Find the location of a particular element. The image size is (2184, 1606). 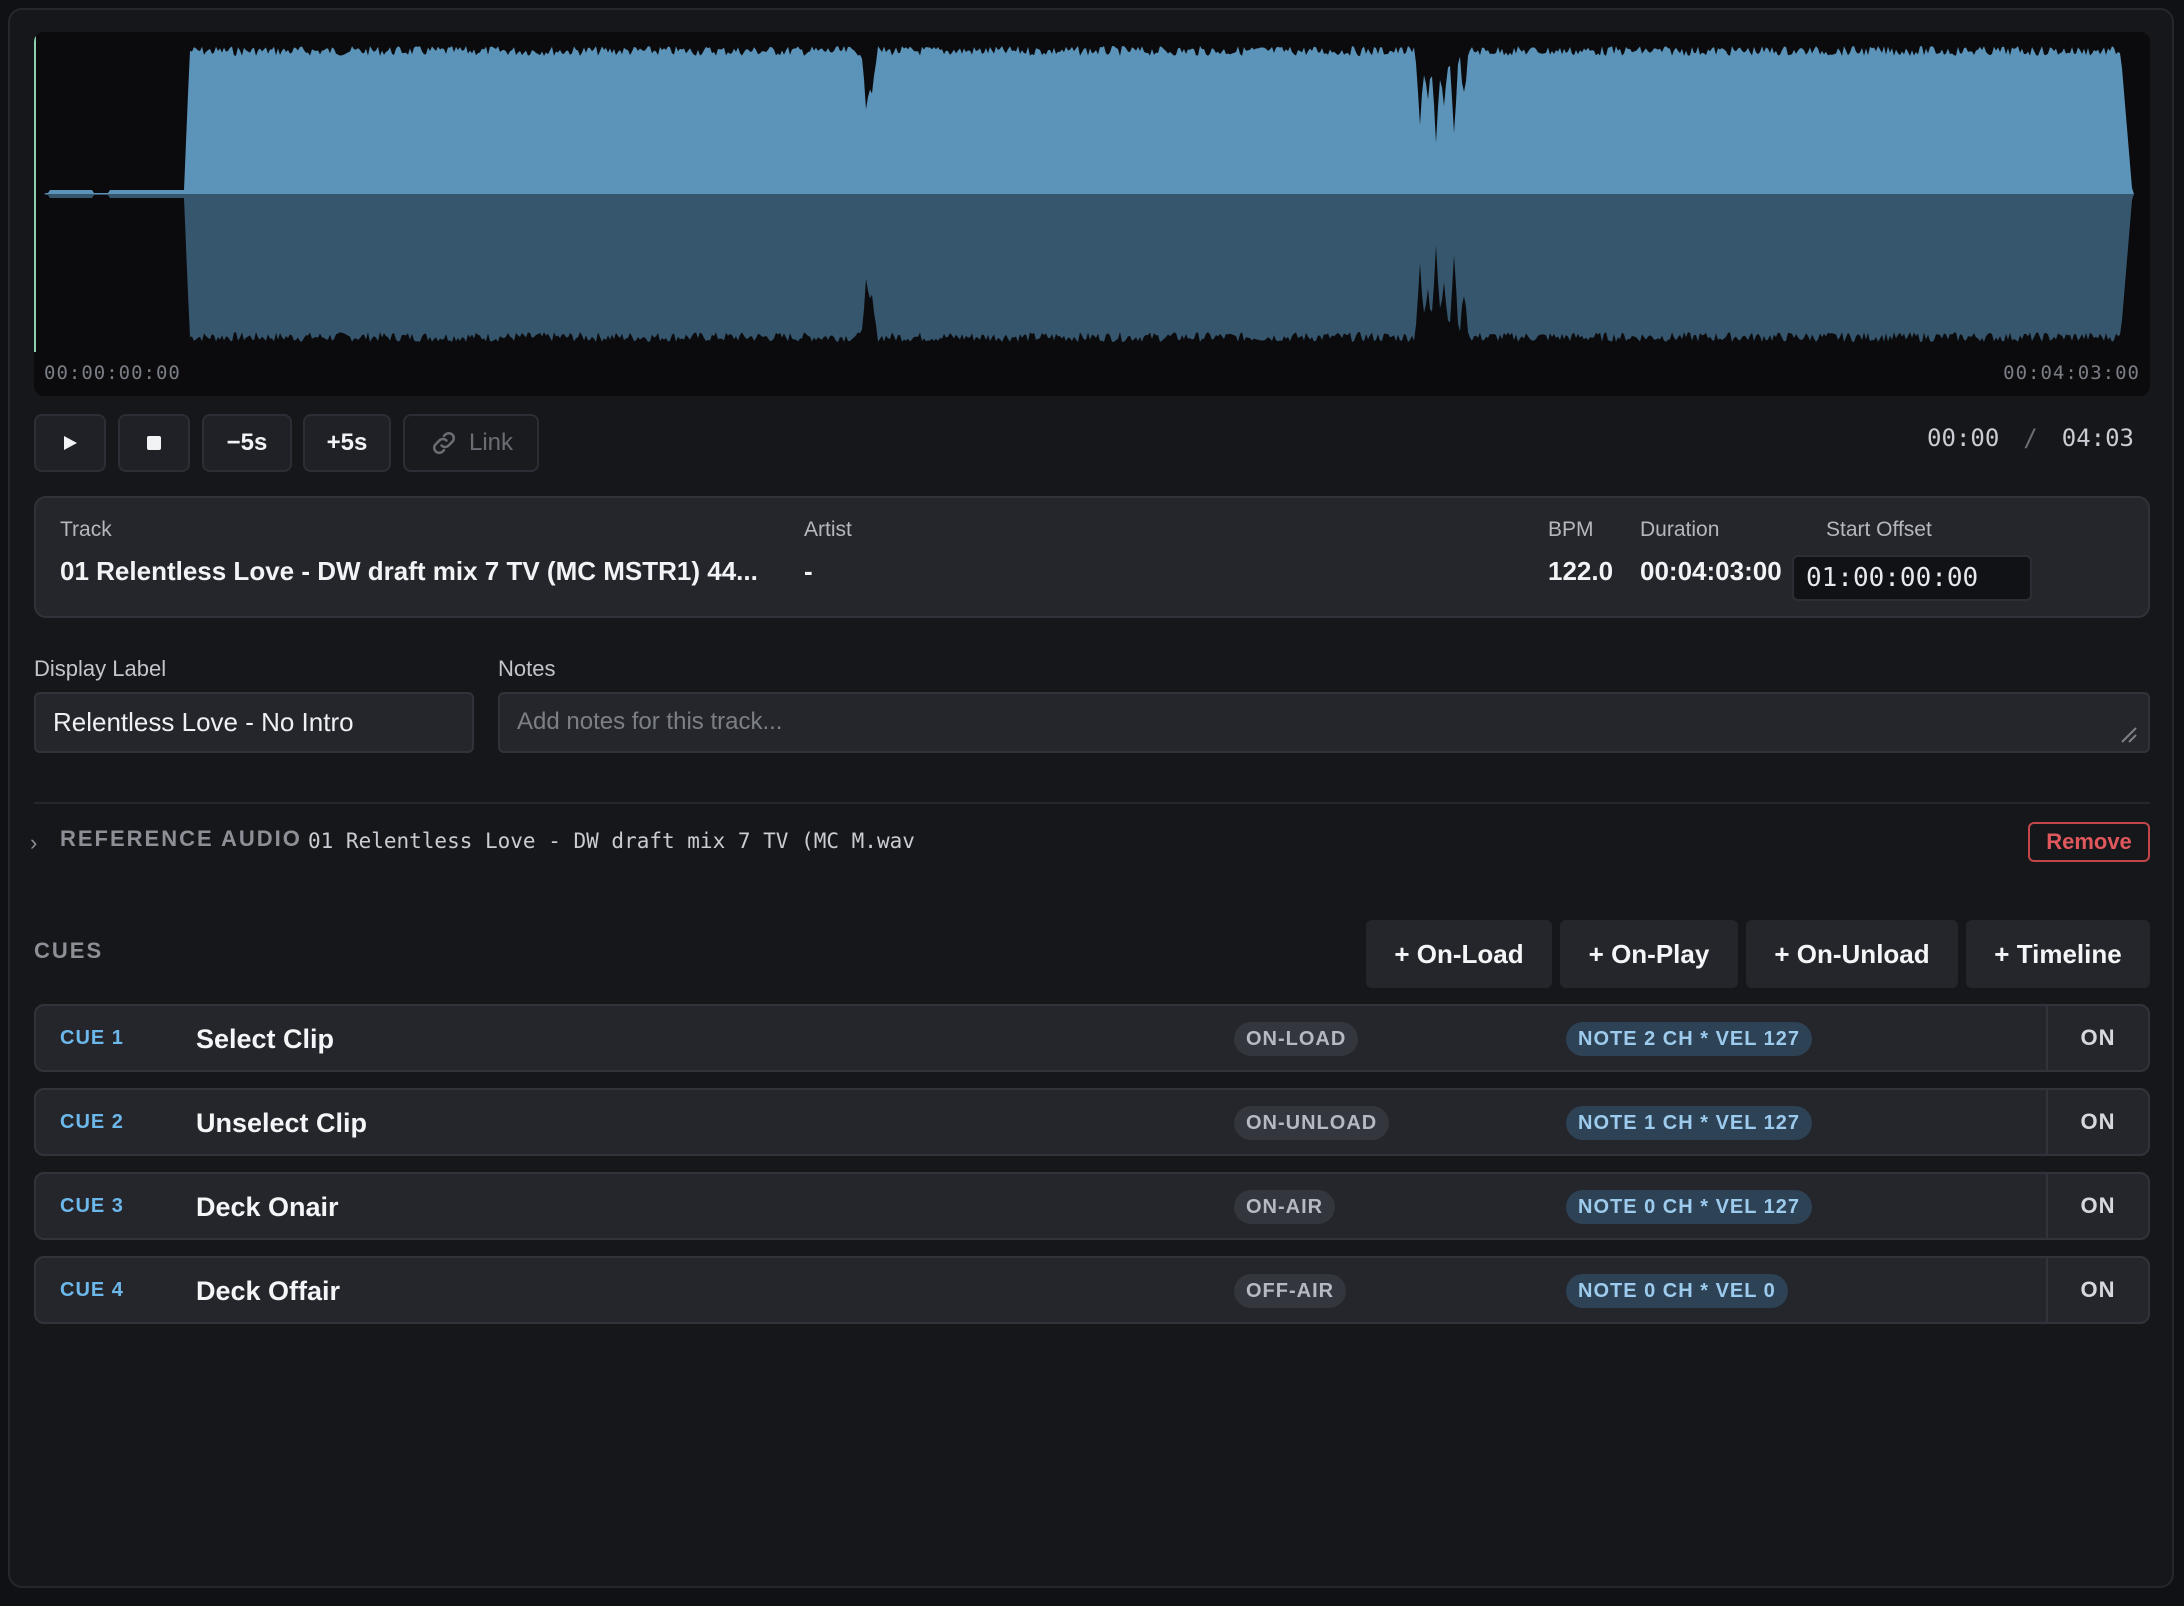

playhead is located at coordinates (35, 192).